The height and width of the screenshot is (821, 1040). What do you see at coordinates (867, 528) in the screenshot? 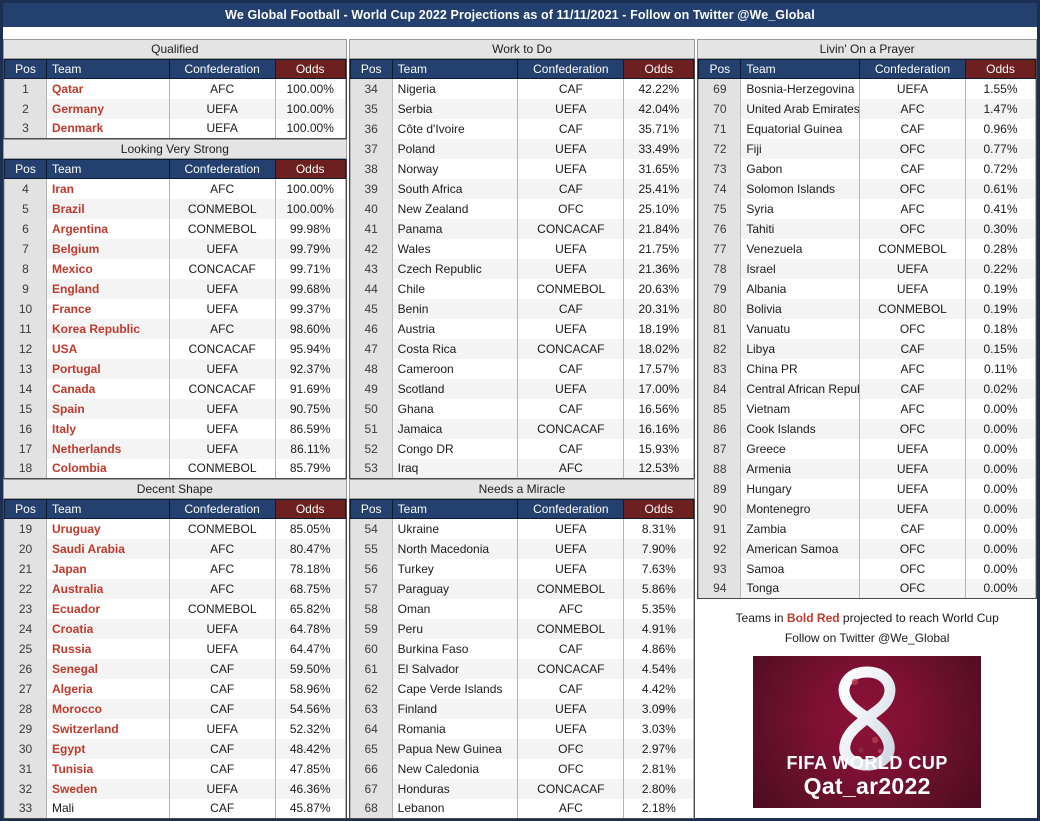
I see `table-row: 91 Zambia CAF 0.00%` at bounding box center [867, 528].